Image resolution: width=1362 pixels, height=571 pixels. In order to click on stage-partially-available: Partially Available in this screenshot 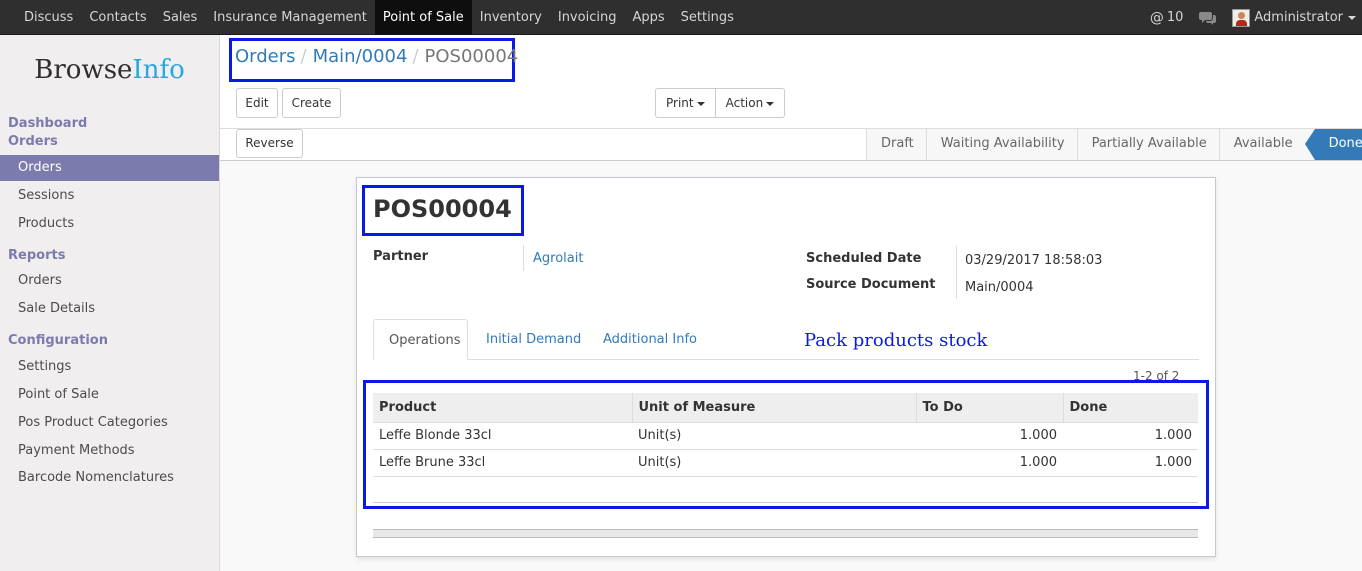, I will do `click(1147, 144)`.